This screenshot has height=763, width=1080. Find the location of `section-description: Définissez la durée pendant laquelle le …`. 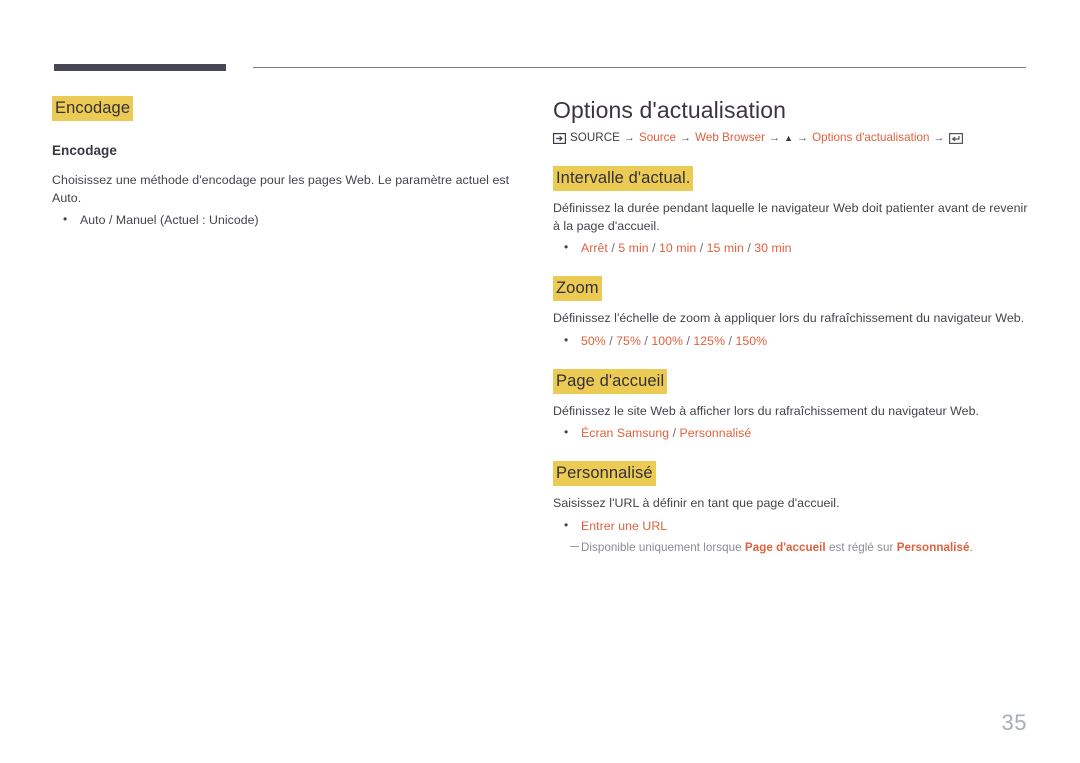

section-description: Définissez la durée pendant laquelle le … is located at coordinates (790, 217).